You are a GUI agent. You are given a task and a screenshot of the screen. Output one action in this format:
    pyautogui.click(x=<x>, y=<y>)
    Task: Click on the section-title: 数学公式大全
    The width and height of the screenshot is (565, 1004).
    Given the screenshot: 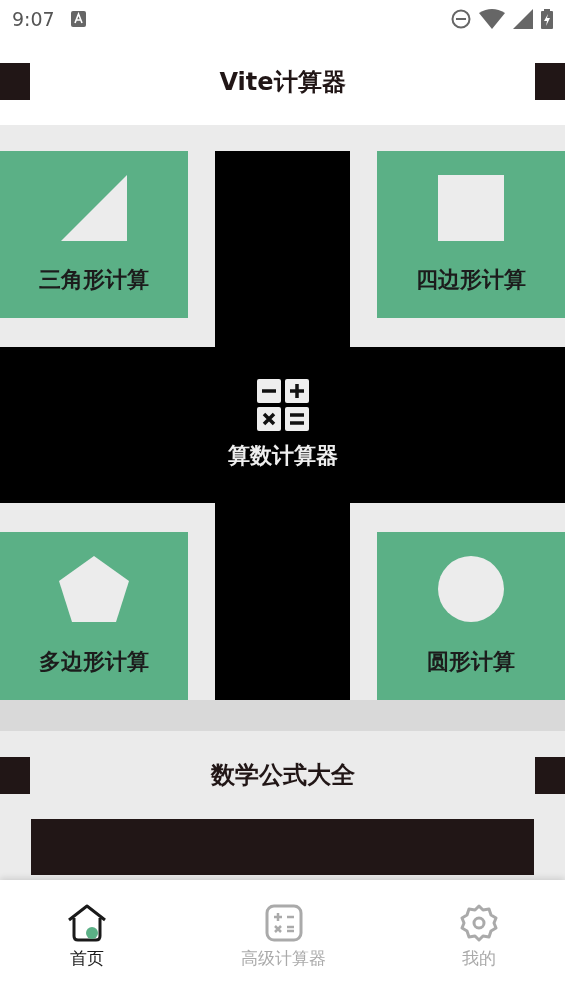 What is the action you would take?
    pyautogui.click(x=282, y=775)
    